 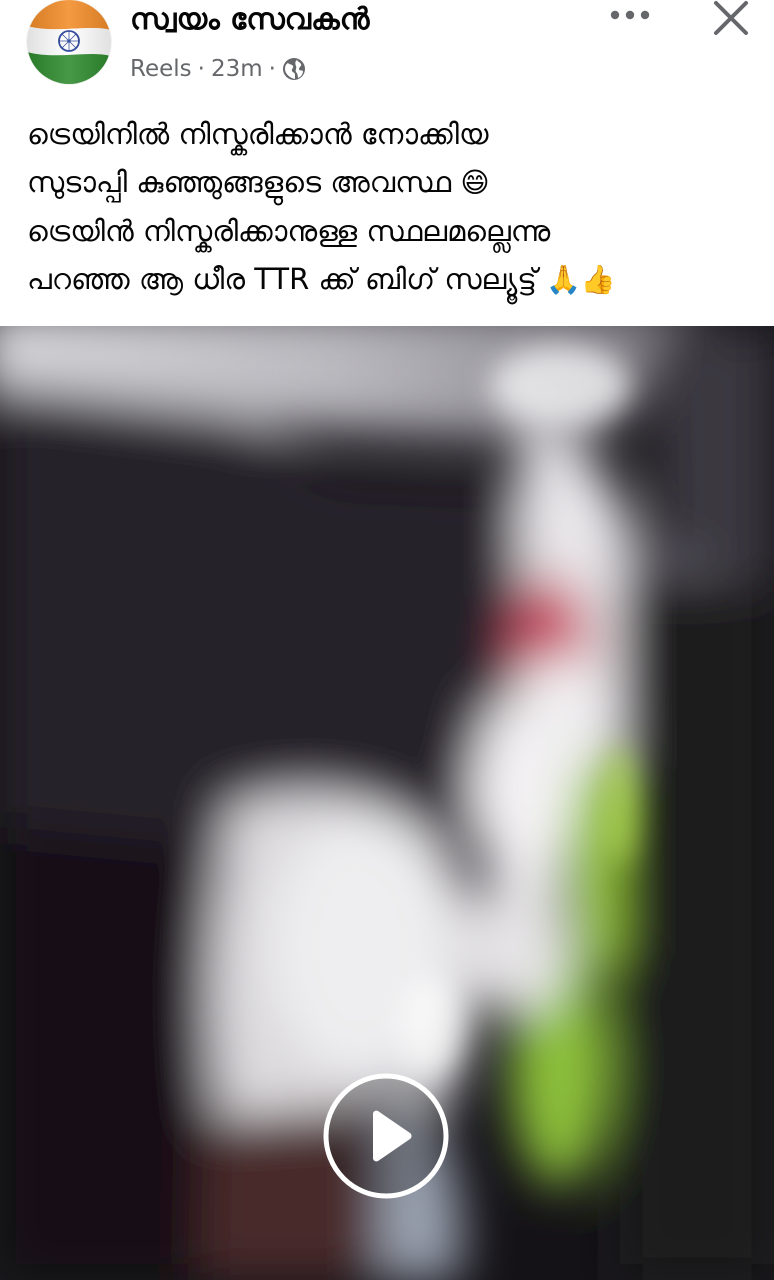 What do you see at coordinates (249, 19) in the screenshot?
I see `page-name: സ്വയം സേവകൻ` at bounding box center [249, 19].